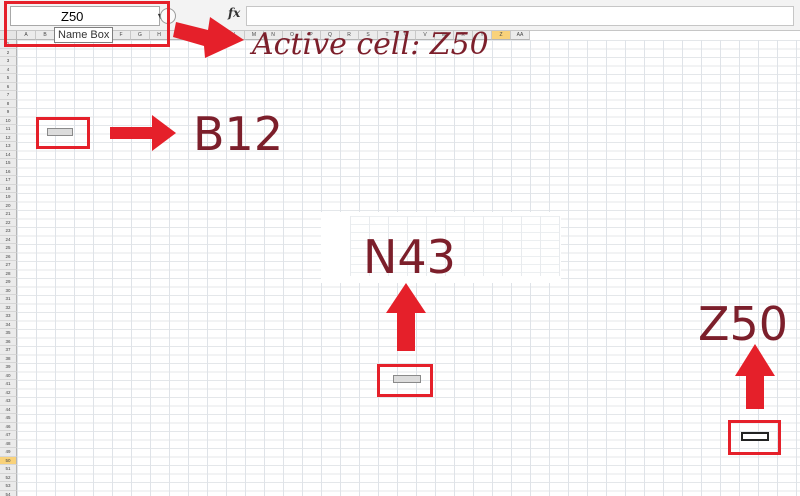 The image size is (800, 496). I want to click on row-header: 10, so click(8, 120).